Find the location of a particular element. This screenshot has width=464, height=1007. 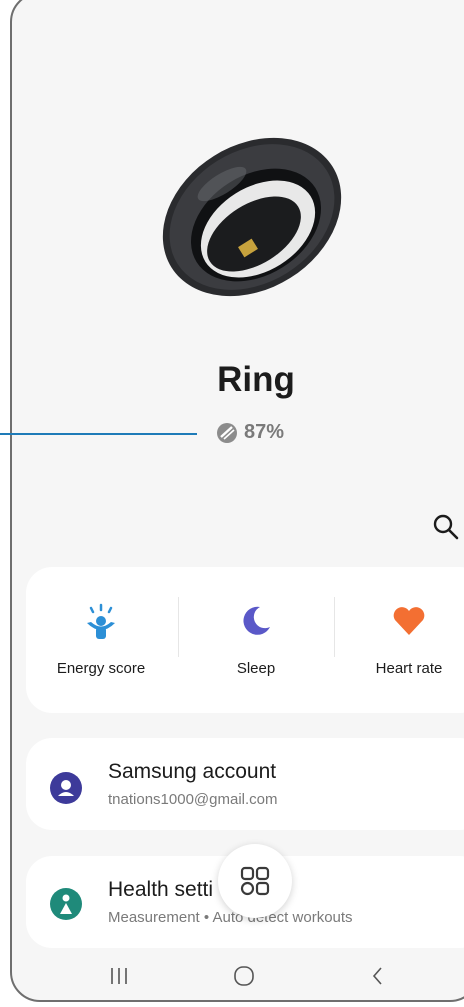

recents-icon is located at coordinates (119, 976).